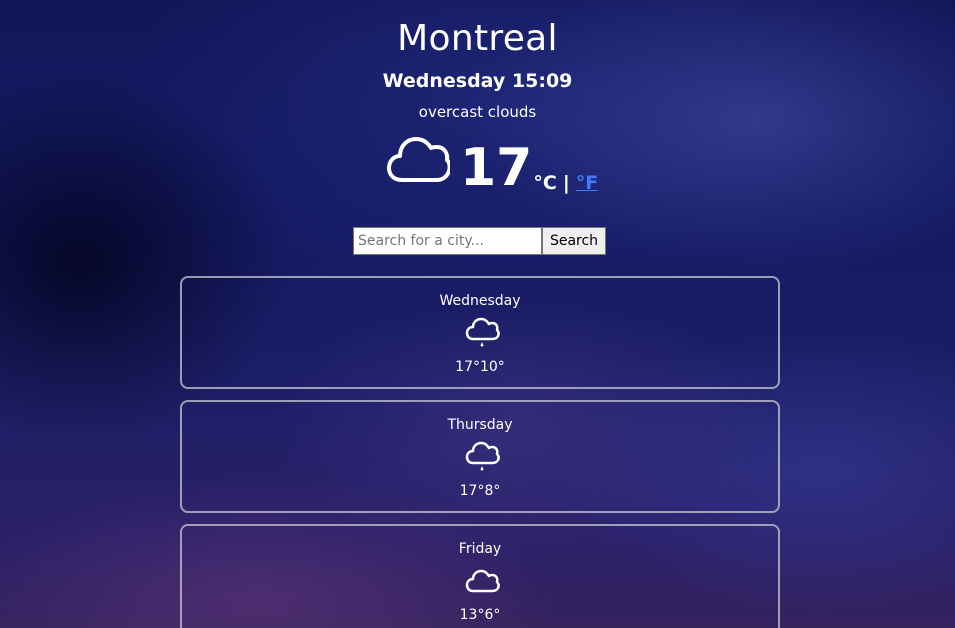 The height and width of the screenshot is (628, 955). Describe the element at coordinates (480, 549) in the screenshot. I see `forecast-day: Friday` at that location.